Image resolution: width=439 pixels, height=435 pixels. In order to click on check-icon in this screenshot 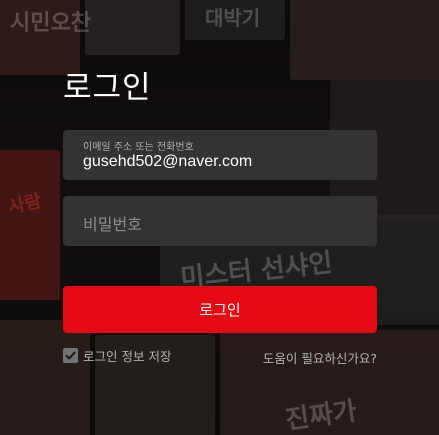, I will do `click(70, 355)`.